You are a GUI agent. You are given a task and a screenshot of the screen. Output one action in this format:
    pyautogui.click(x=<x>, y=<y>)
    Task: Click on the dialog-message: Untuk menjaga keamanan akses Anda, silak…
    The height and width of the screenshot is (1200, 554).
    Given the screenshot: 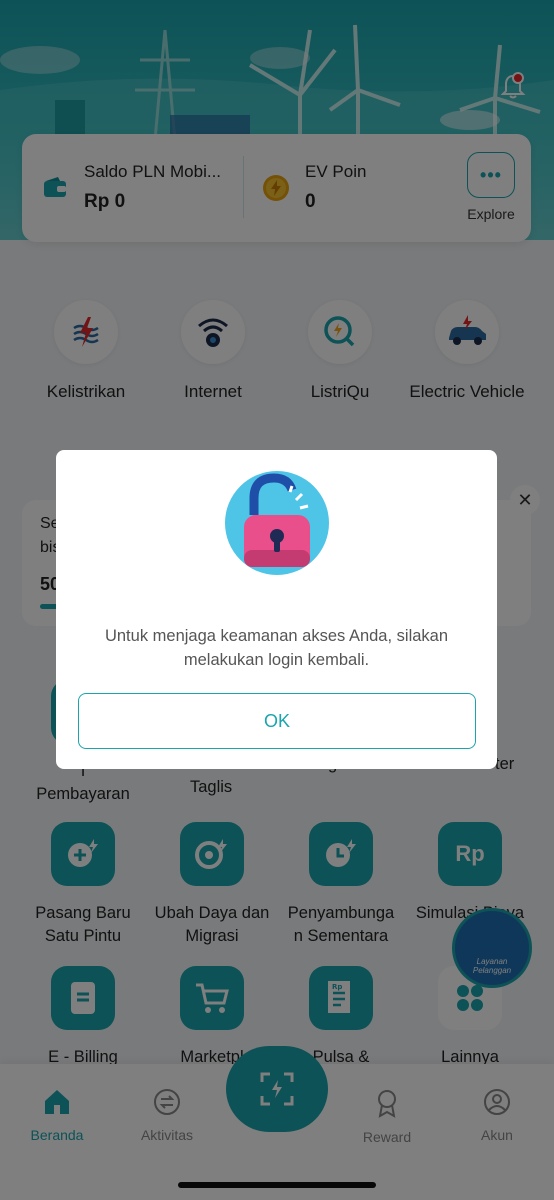 What is the action you would take?
    pyautogui.click(x=276, y=648)
    